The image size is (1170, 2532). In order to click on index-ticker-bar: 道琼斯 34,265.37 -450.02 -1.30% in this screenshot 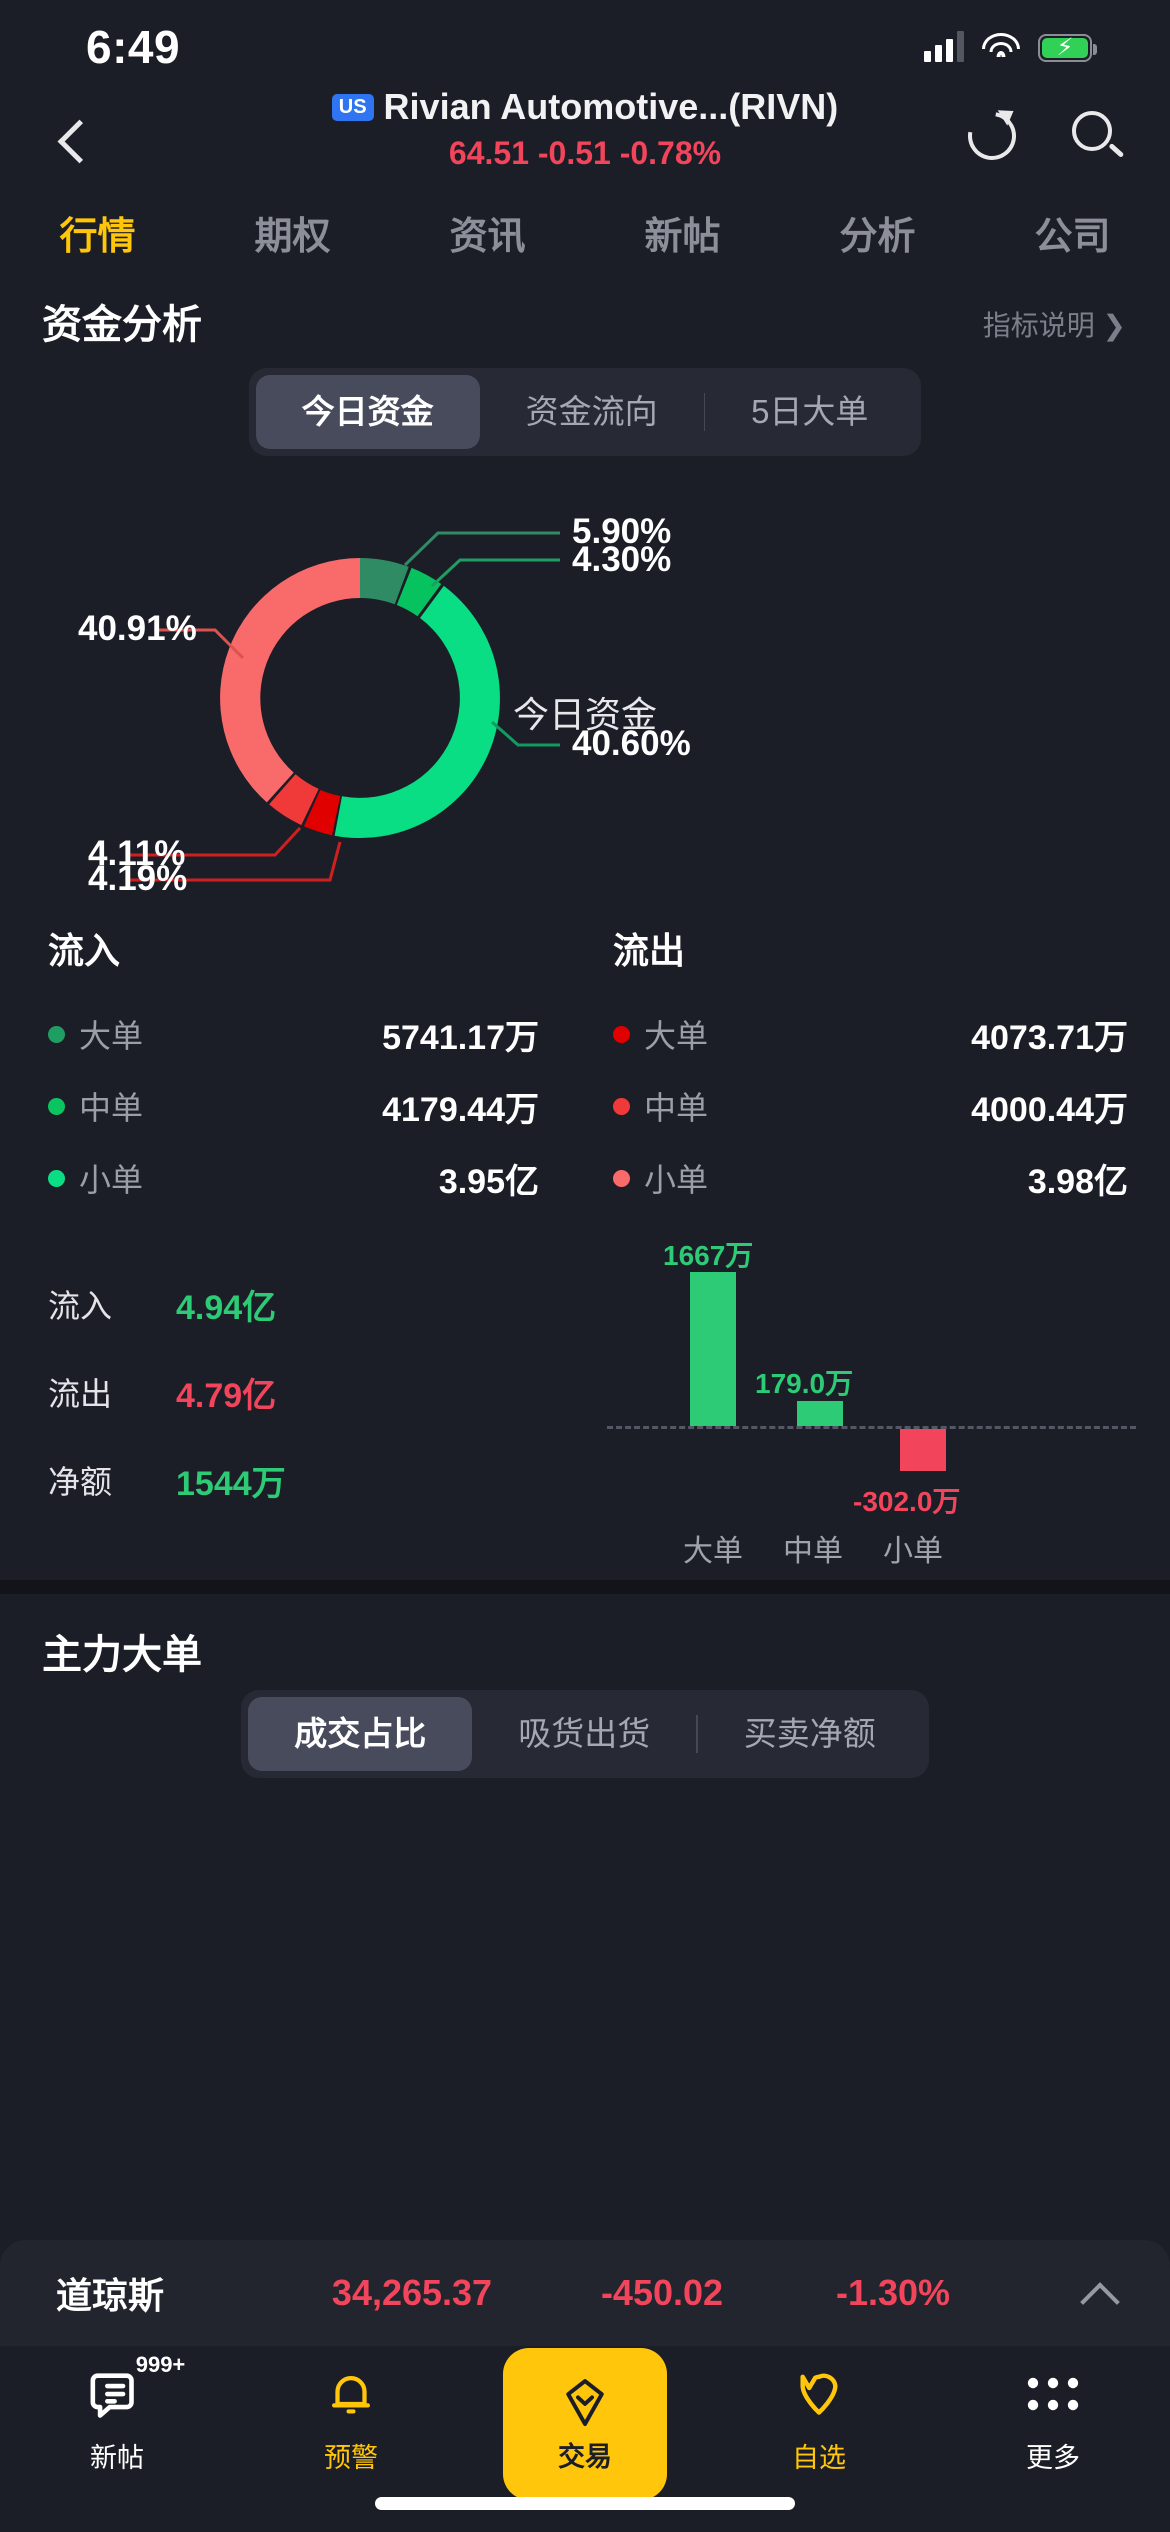, I will do `click(585, 2293)`.